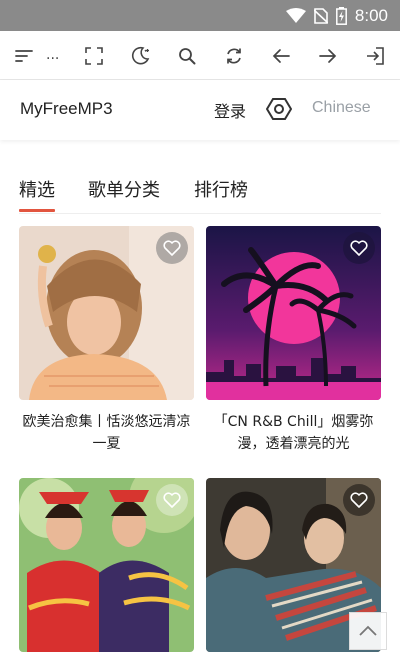  I want to click on refresh-button, so click(234, 55).